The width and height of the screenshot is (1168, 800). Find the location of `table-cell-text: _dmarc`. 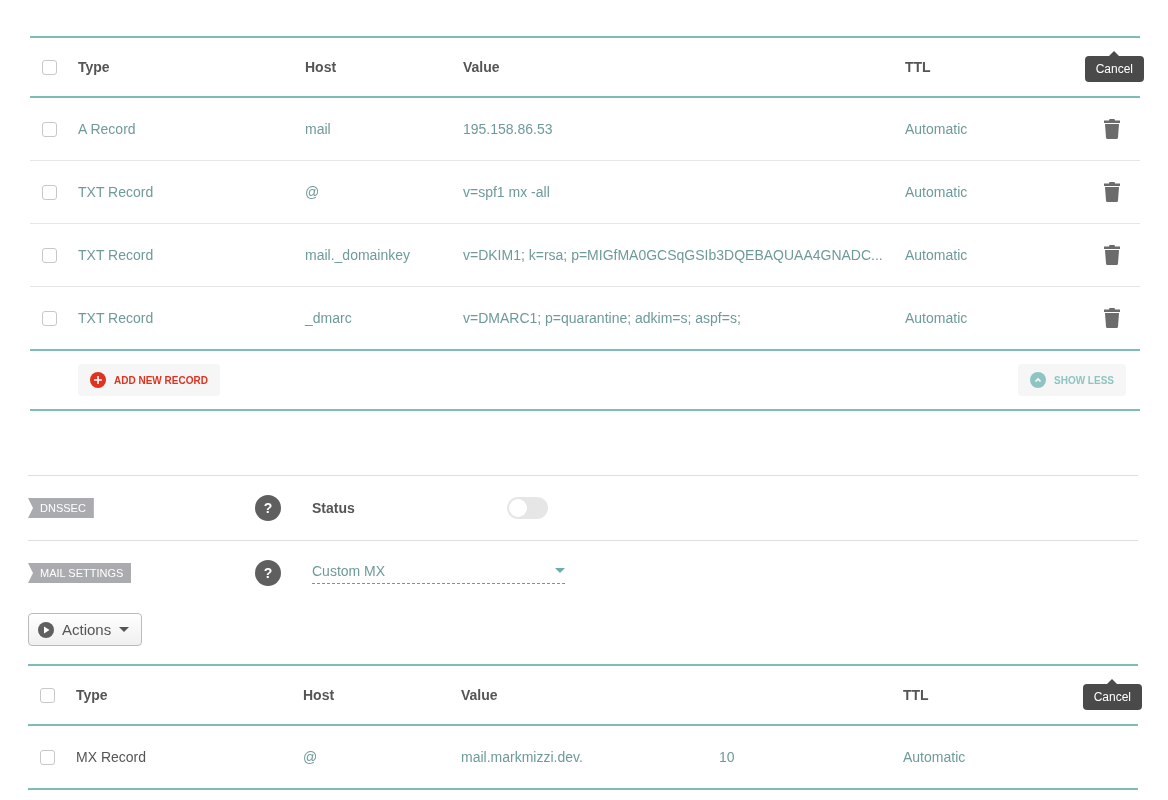

table-cell-text: _dmarc is located at coordinates (329, 318).